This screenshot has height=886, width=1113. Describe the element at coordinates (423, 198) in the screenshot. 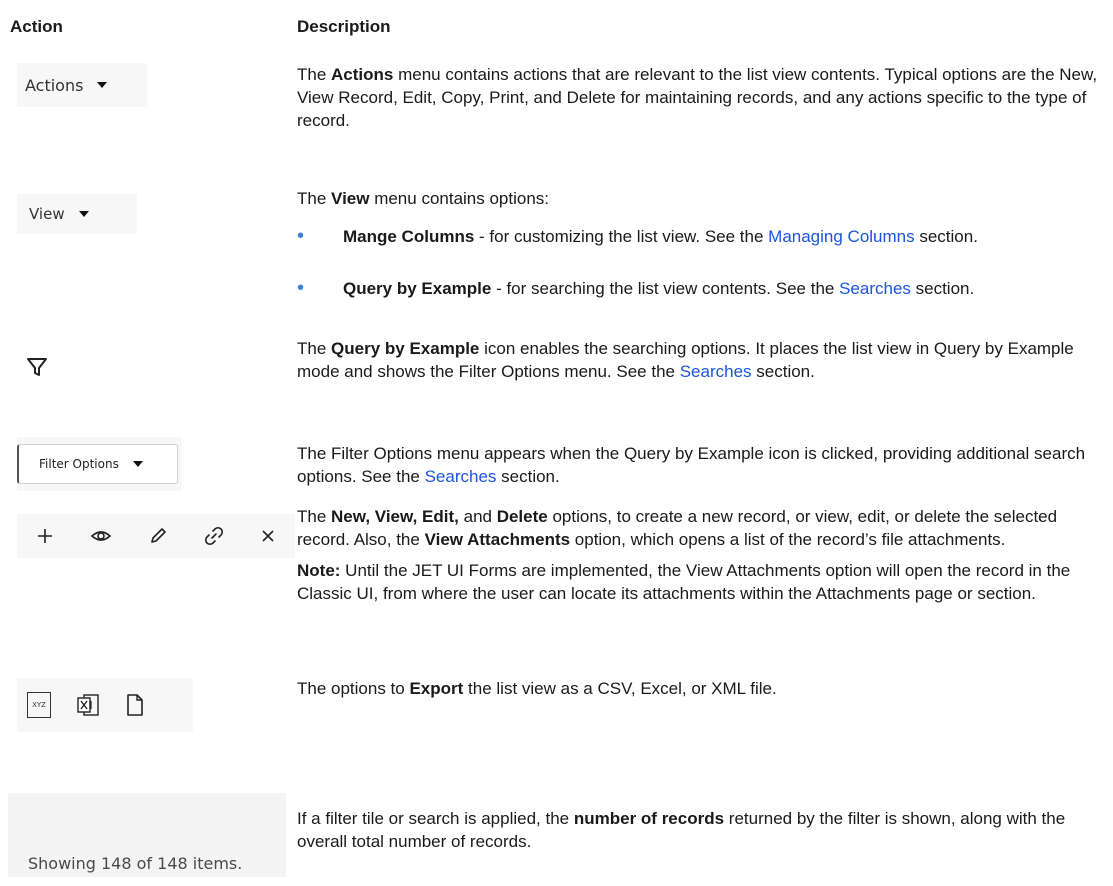

I see `view-description: The View menu contains options:` at that location.